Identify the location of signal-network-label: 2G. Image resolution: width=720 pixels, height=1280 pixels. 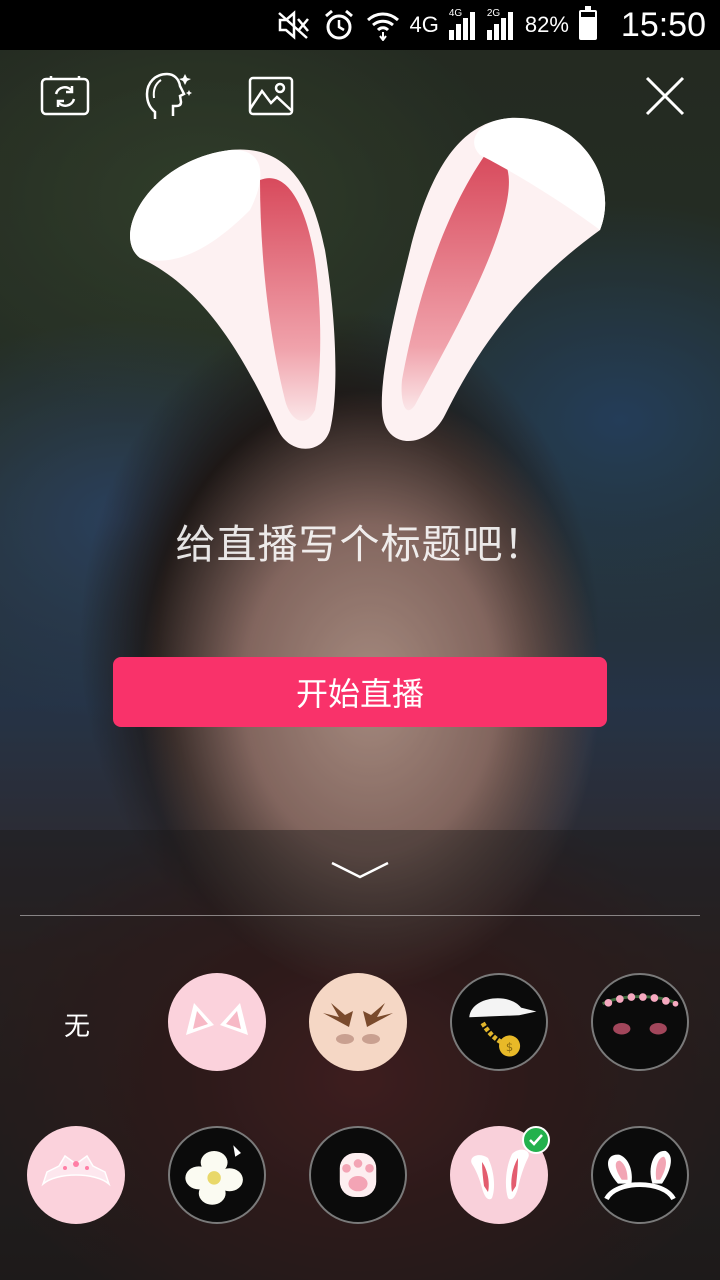
(493, 13).